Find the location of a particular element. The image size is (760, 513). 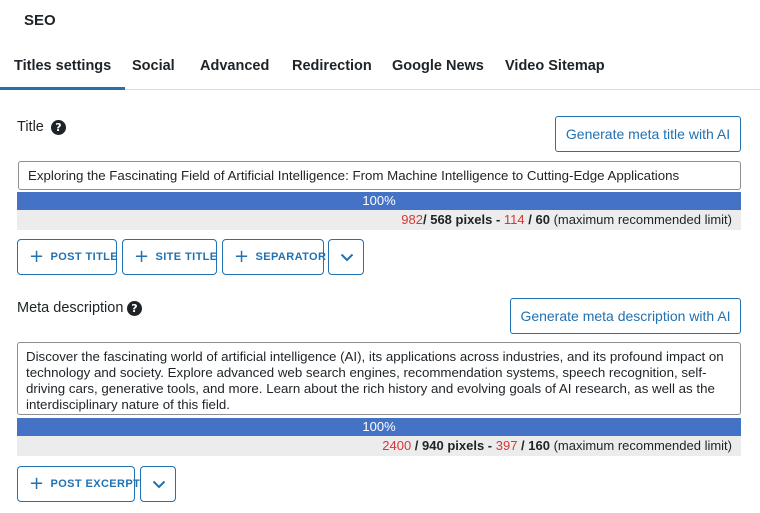

title-progress-label: 100% is located at coordinates (379, 200).